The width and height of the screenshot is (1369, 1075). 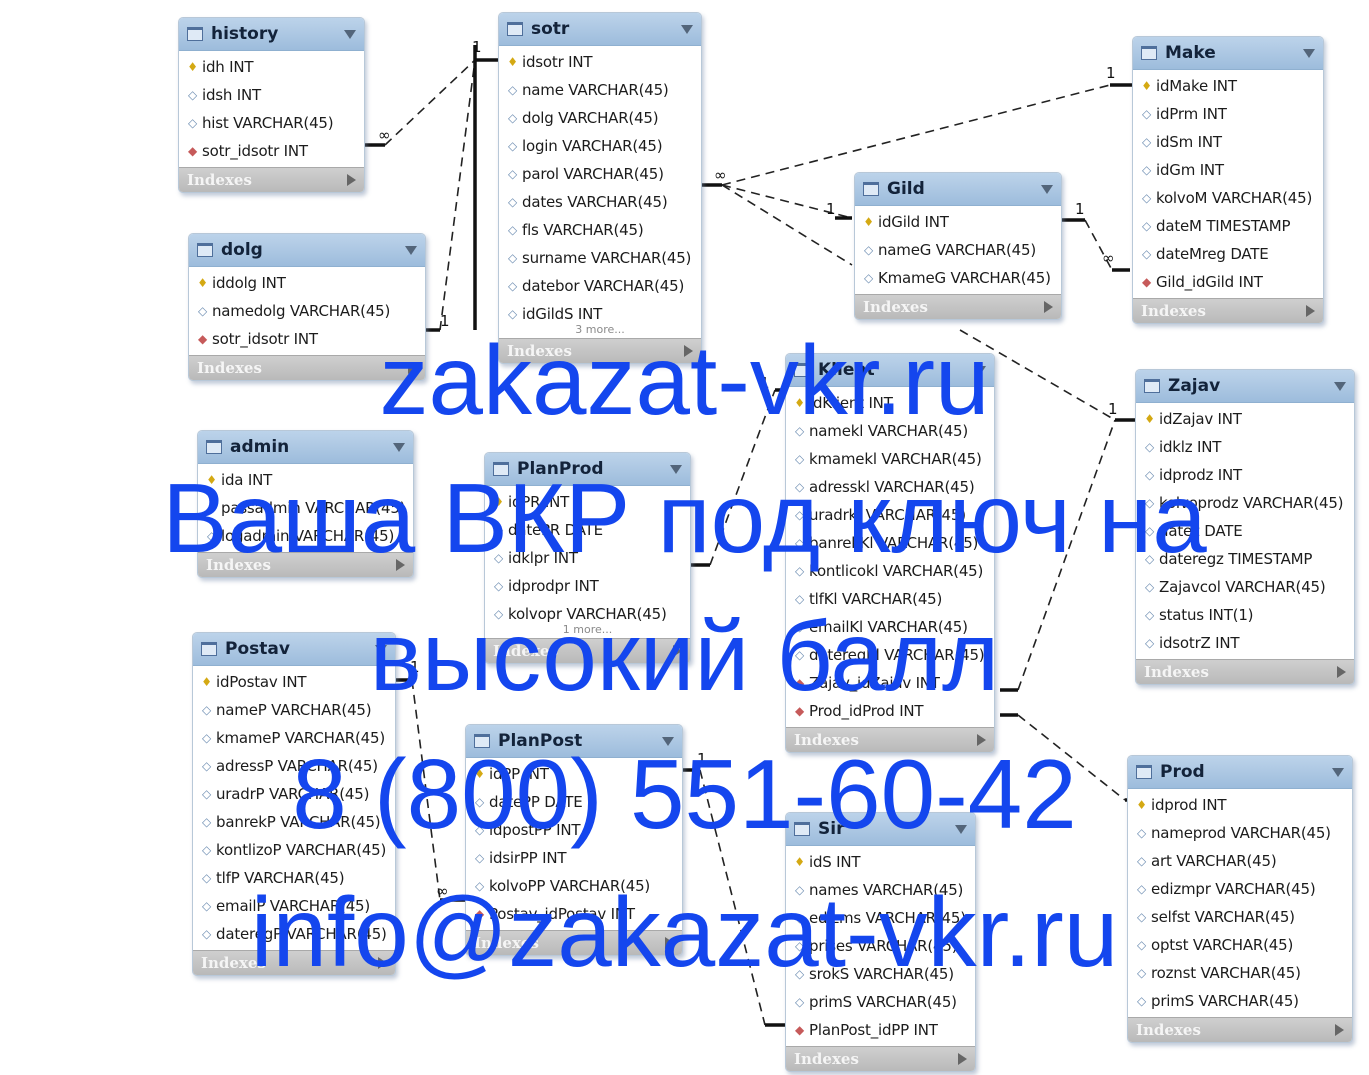 I want to click on column-row: ♦ idh INT, so click(x=271, y=67).